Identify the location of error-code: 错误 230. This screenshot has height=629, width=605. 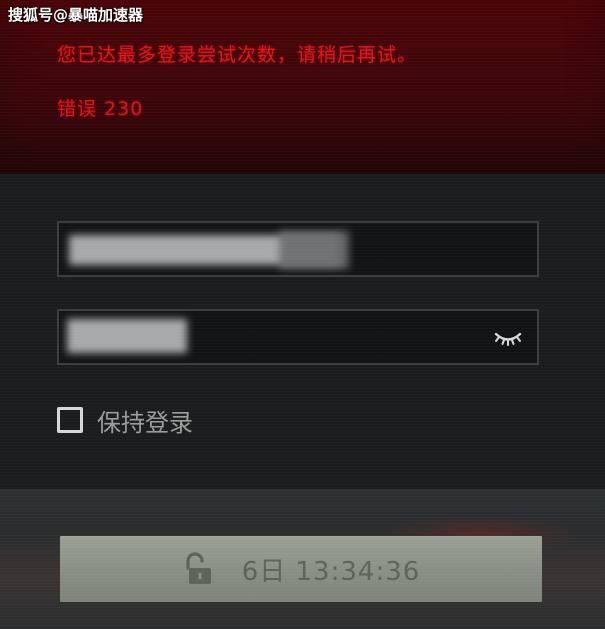
(100, 109).